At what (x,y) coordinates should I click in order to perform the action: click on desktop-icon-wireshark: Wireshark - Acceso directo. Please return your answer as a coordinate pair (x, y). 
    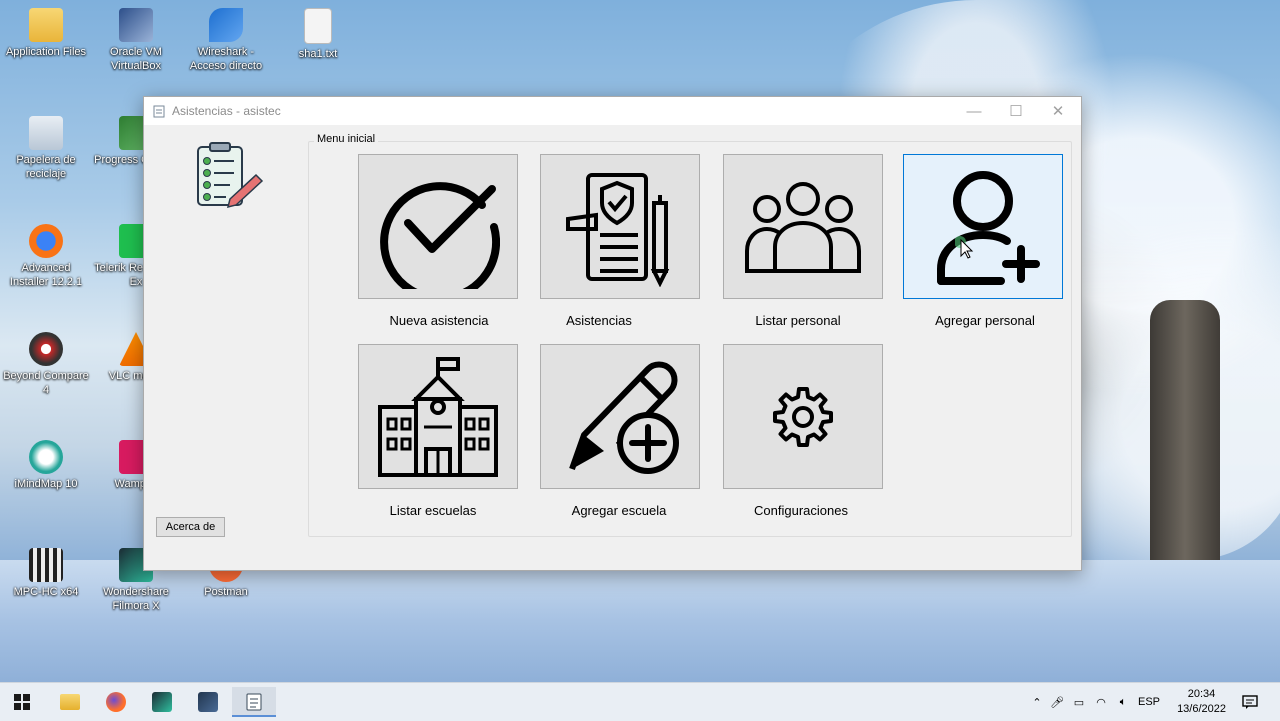
    Looking at the image, I should click on (226, 40).